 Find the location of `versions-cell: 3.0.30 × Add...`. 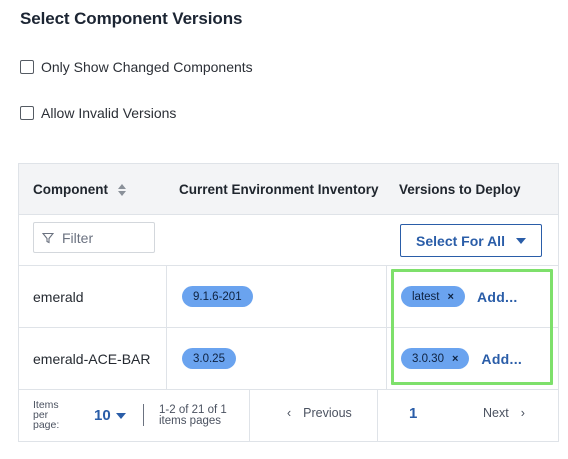

versions-cell: 3.0.30 × Add... is located at coordinates (461, 358).